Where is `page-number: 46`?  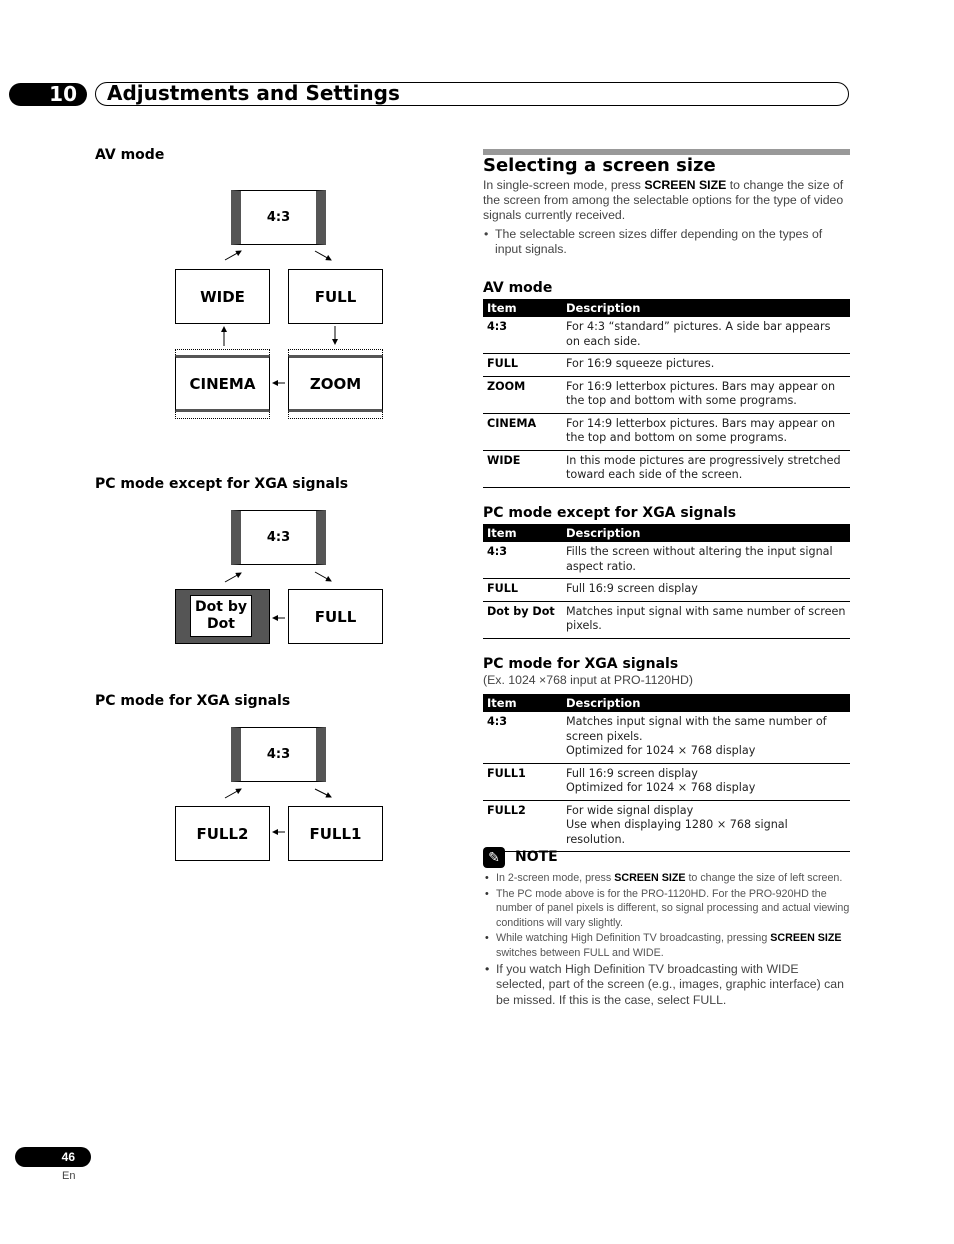
page-number: 46 is located at coordinates (53, 1157).